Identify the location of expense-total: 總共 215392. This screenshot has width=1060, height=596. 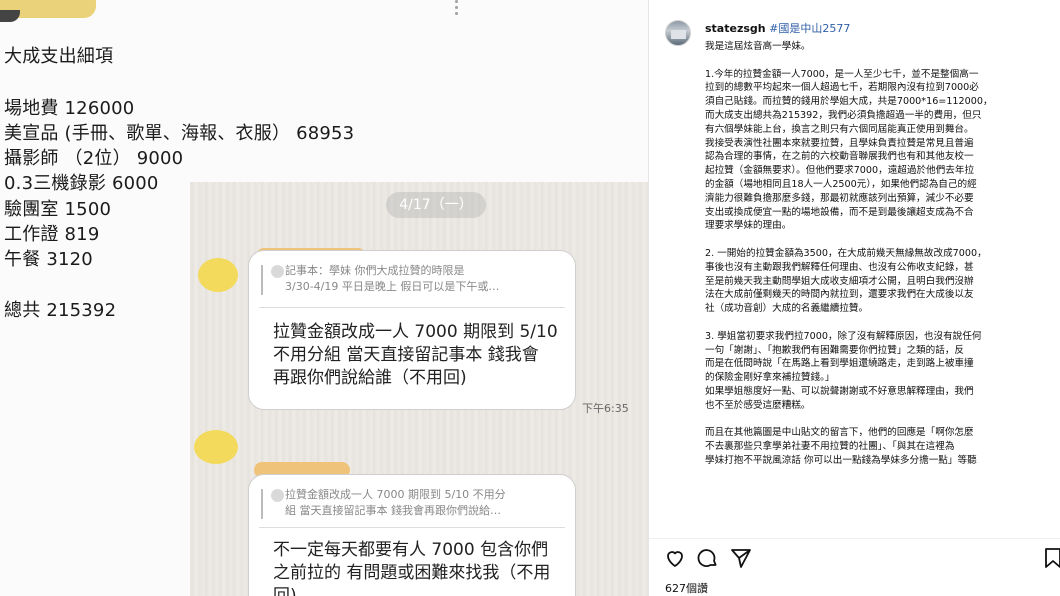
(60, 310).